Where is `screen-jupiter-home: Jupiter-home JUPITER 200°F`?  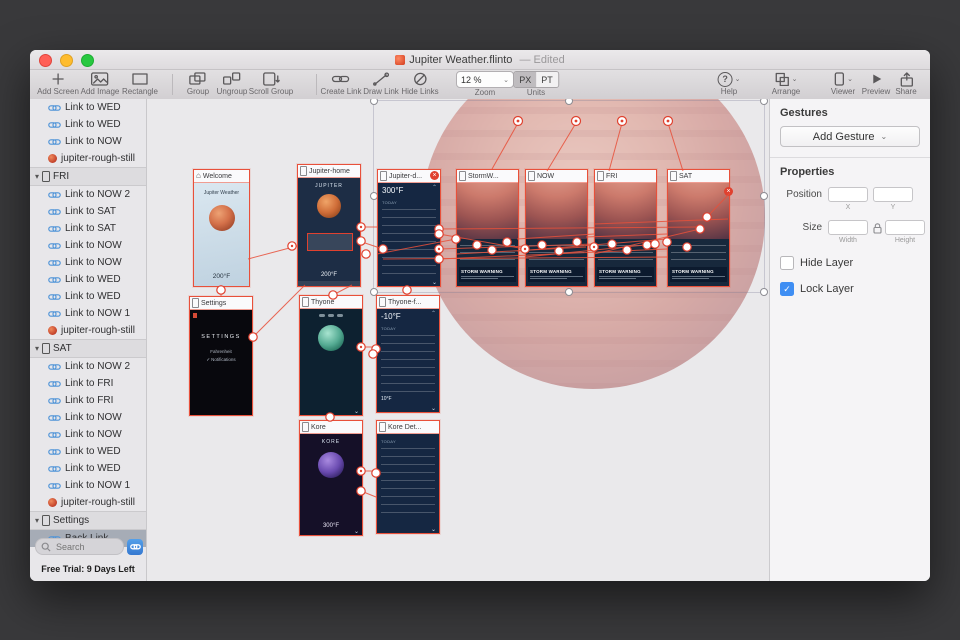 screen-jupiter-home: Jupiter-home JUPITER 200°F is located at coordinates (329, 225).